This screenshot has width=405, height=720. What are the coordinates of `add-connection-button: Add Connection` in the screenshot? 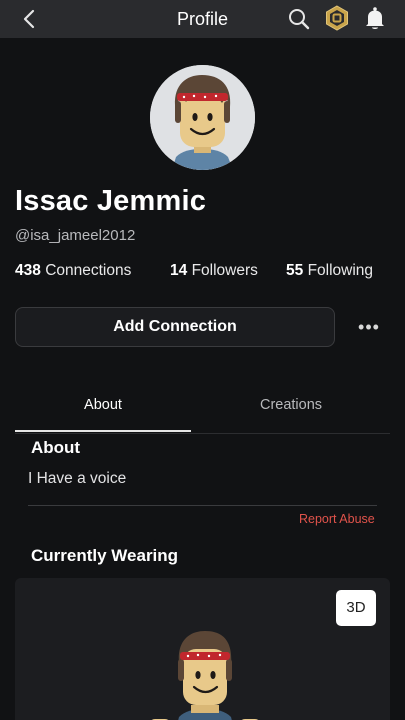 It's located at (175, 327).